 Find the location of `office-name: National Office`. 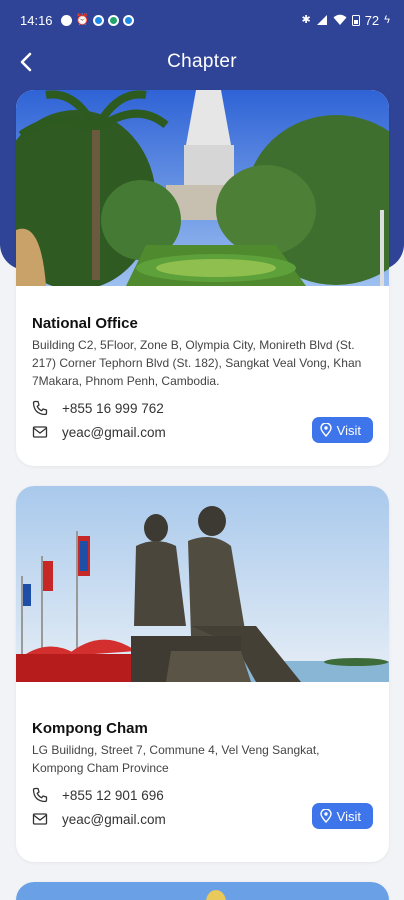

office-name: National Office is located at coordinates (85, 323).